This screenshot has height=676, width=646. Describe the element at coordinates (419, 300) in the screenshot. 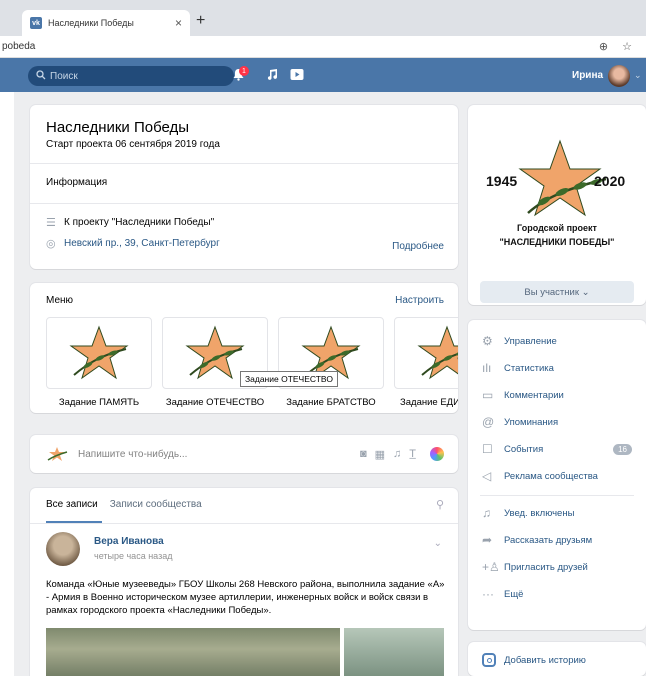

I see `menu-configure-link: Настроить` at that location.